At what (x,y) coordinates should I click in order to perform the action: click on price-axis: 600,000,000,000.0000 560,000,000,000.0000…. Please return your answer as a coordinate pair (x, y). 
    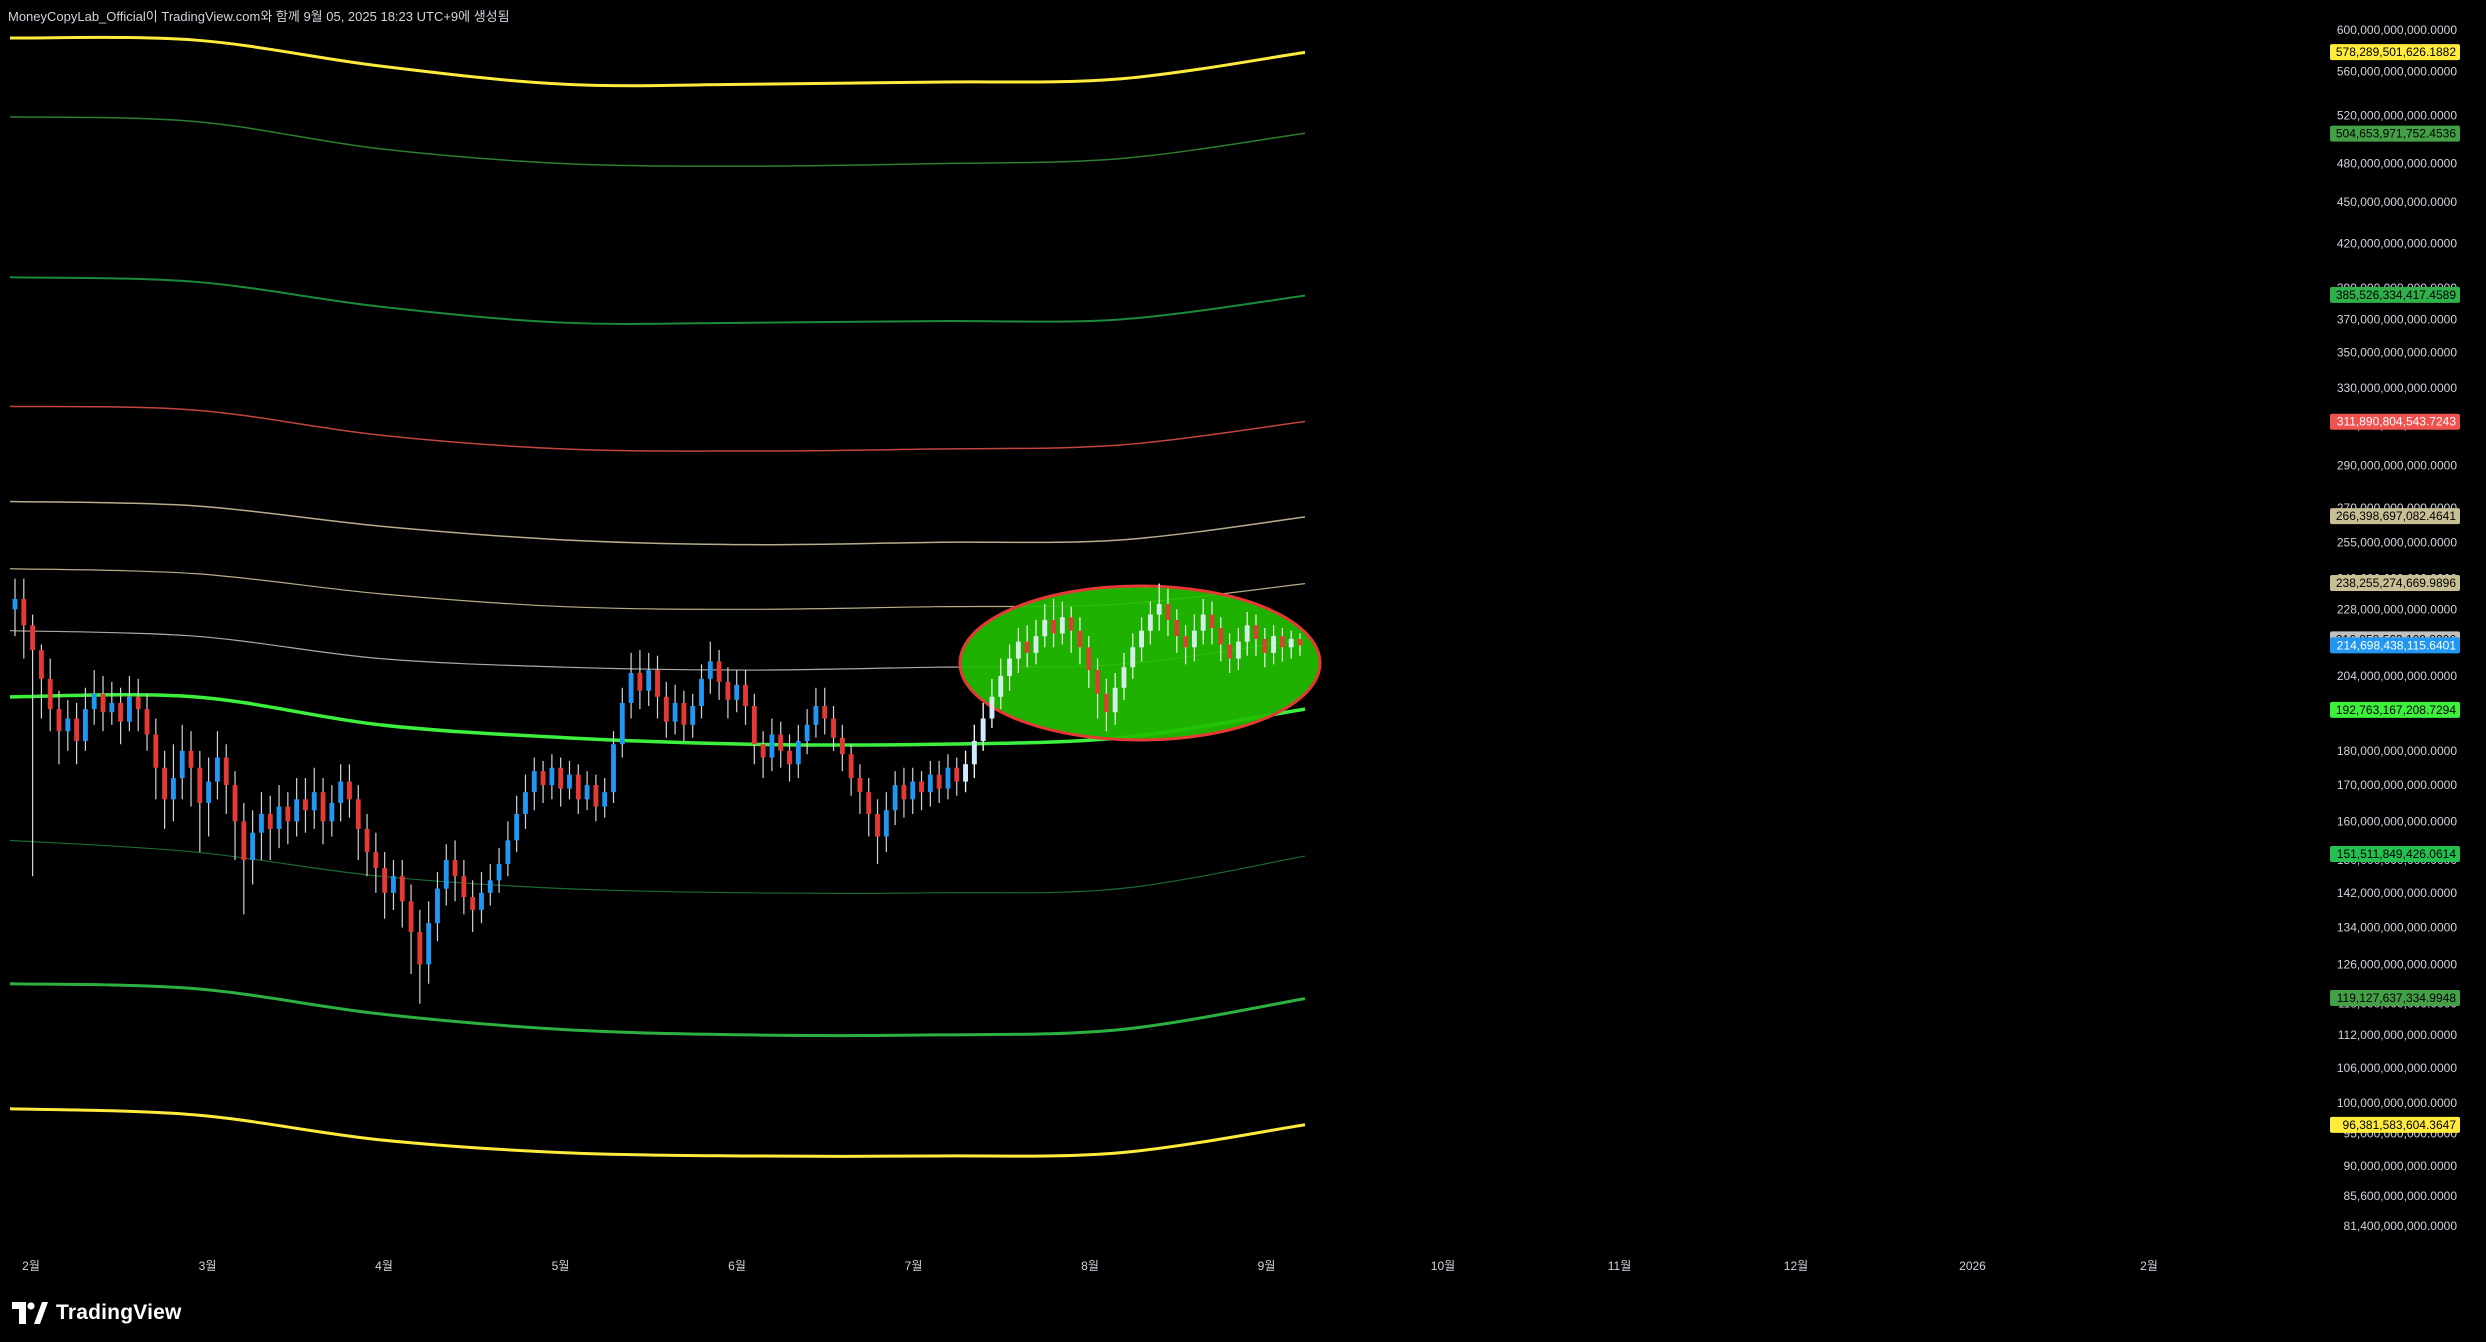
    Looking at the image, I should click on (2397, 628).